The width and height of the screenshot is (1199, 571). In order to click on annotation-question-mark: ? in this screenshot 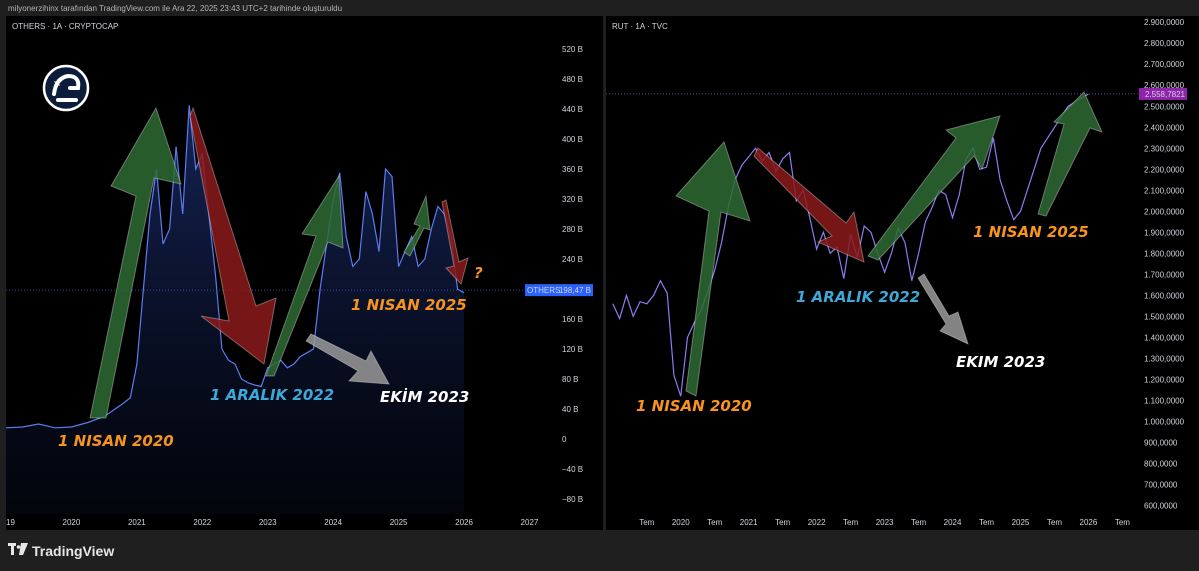, I will do `click(478, 273)`.